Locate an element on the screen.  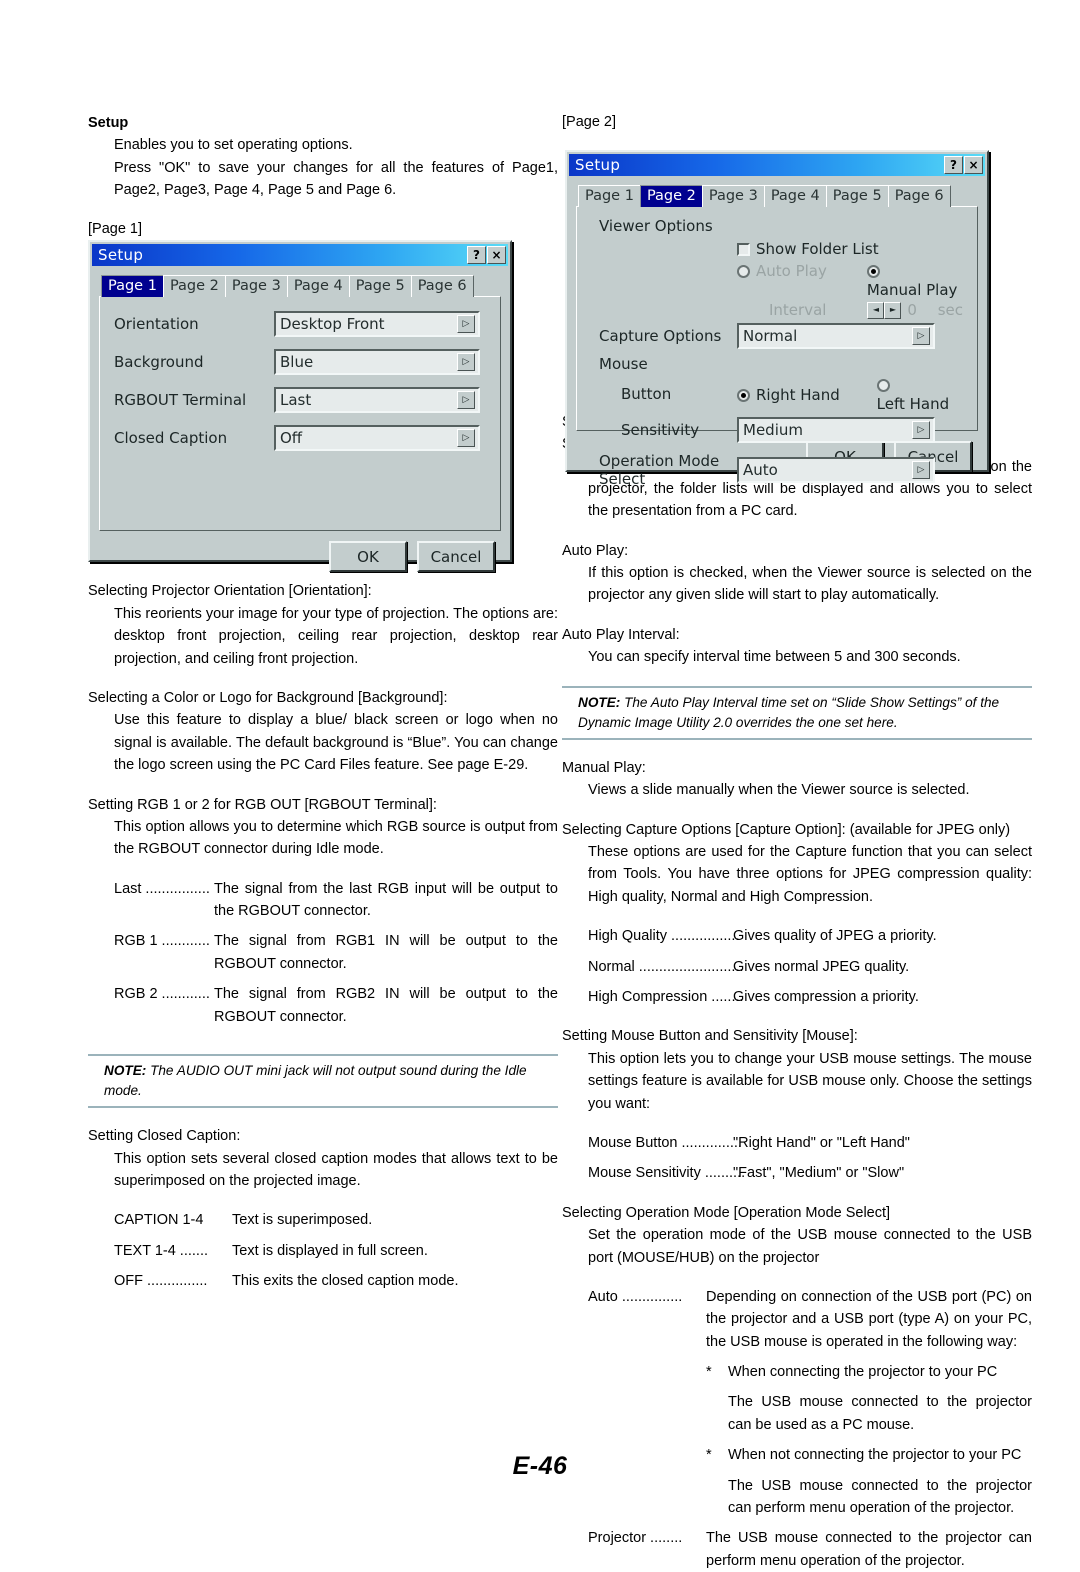
field-orientation: Orientation Desktop Front ▷ is located at coordinates (300, 324).